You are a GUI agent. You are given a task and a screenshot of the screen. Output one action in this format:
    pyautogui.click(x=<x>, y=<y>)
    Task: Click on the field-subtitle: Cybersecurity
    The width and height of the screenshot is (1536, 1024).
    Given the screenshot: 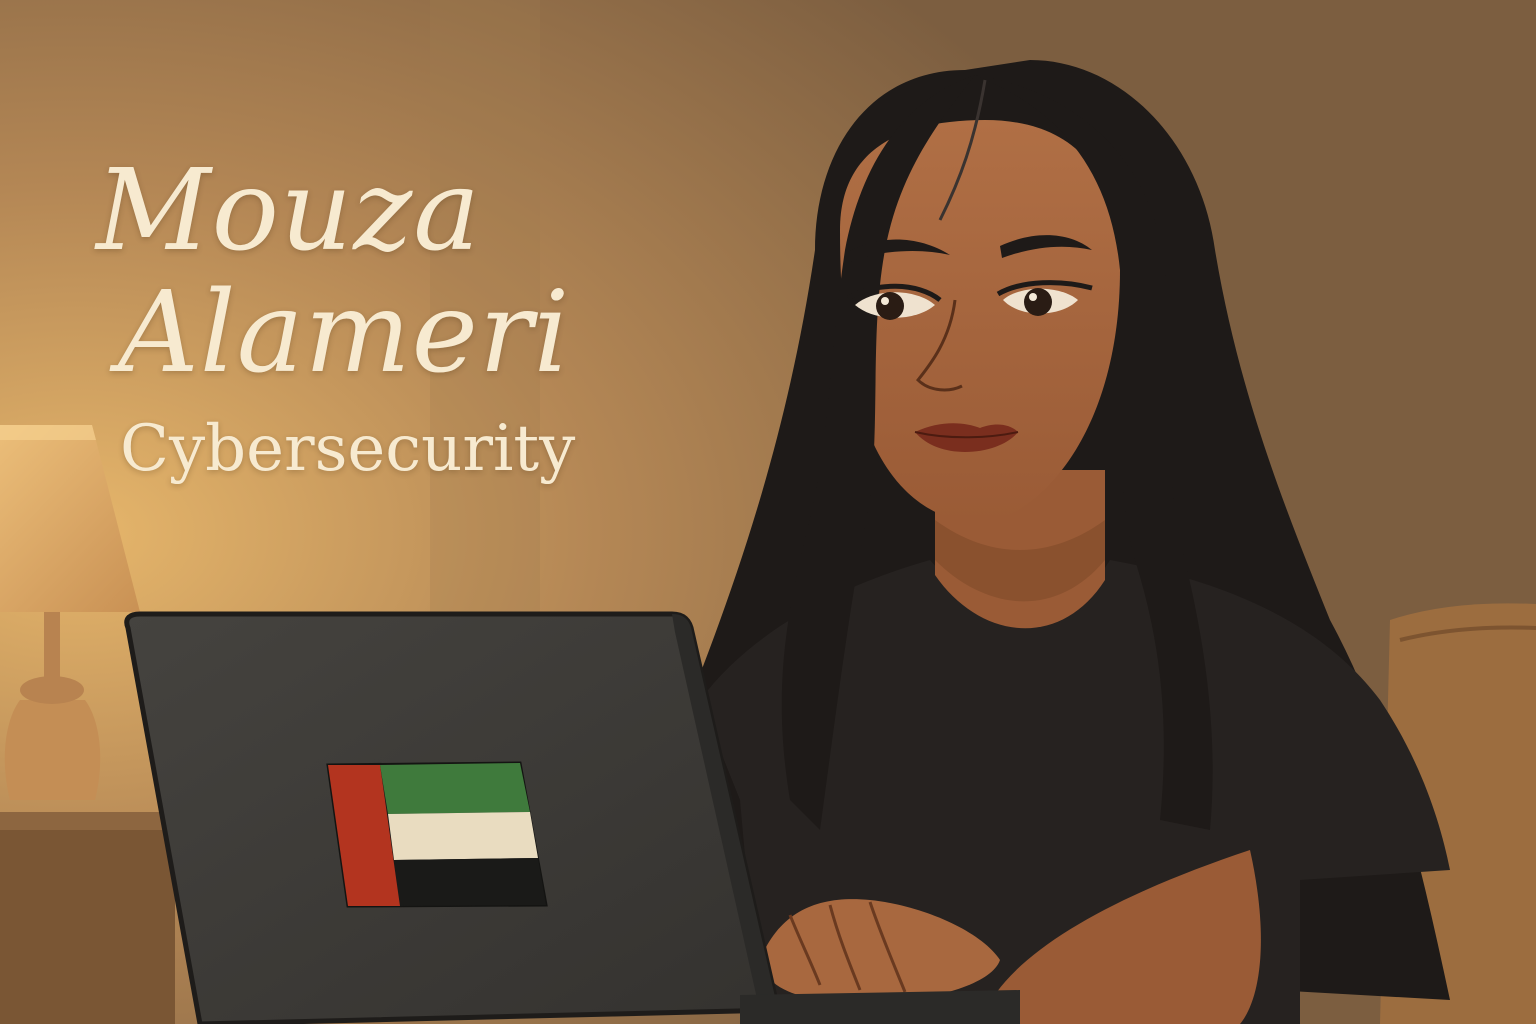 What is the action you would take?
    pyautogui.click(x=348, y=449)
    